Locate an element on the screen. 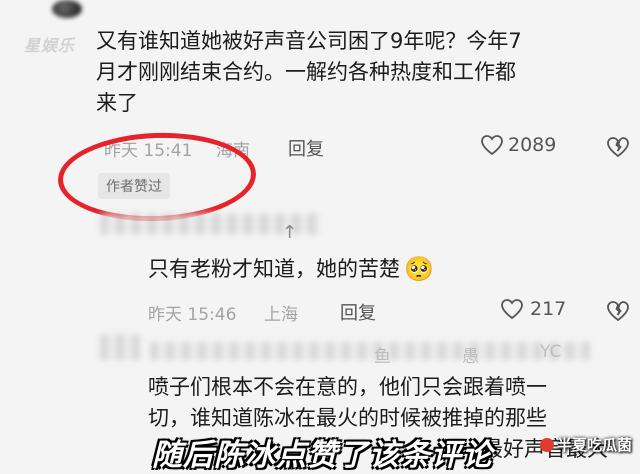 This screenshot has height=474, width=640. comment-2-body: 只有老粉才知道，她的苦楚 is located at coordinates (274, 269).